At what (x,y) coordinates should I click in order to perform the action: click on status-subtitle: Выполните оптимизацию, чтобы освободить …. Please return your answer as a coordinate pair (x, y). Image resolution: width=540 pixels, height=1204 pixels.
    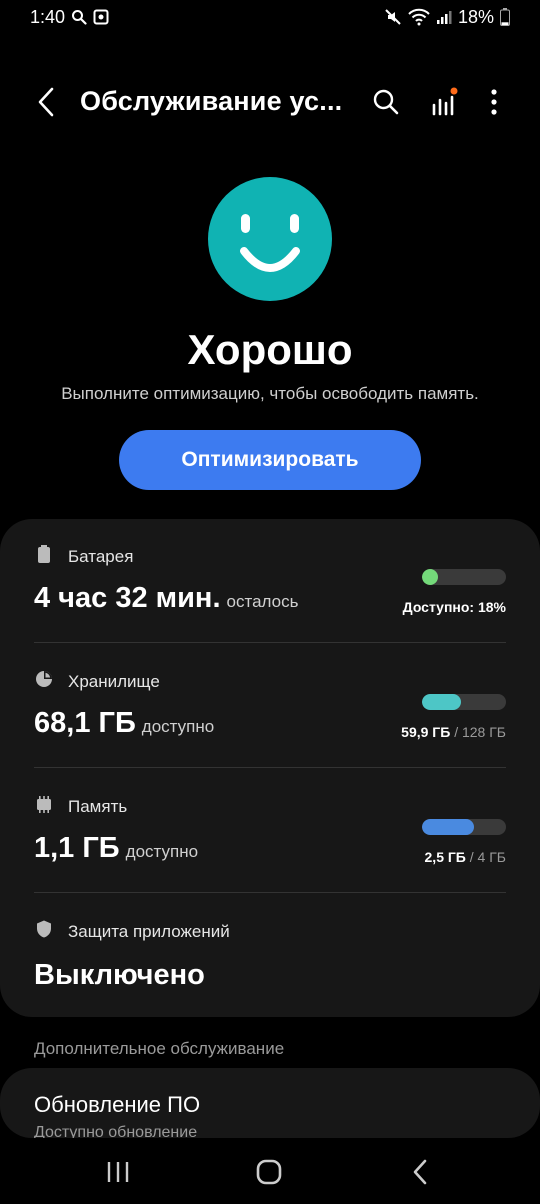
    Looking at the image, I should click on (270, 393).